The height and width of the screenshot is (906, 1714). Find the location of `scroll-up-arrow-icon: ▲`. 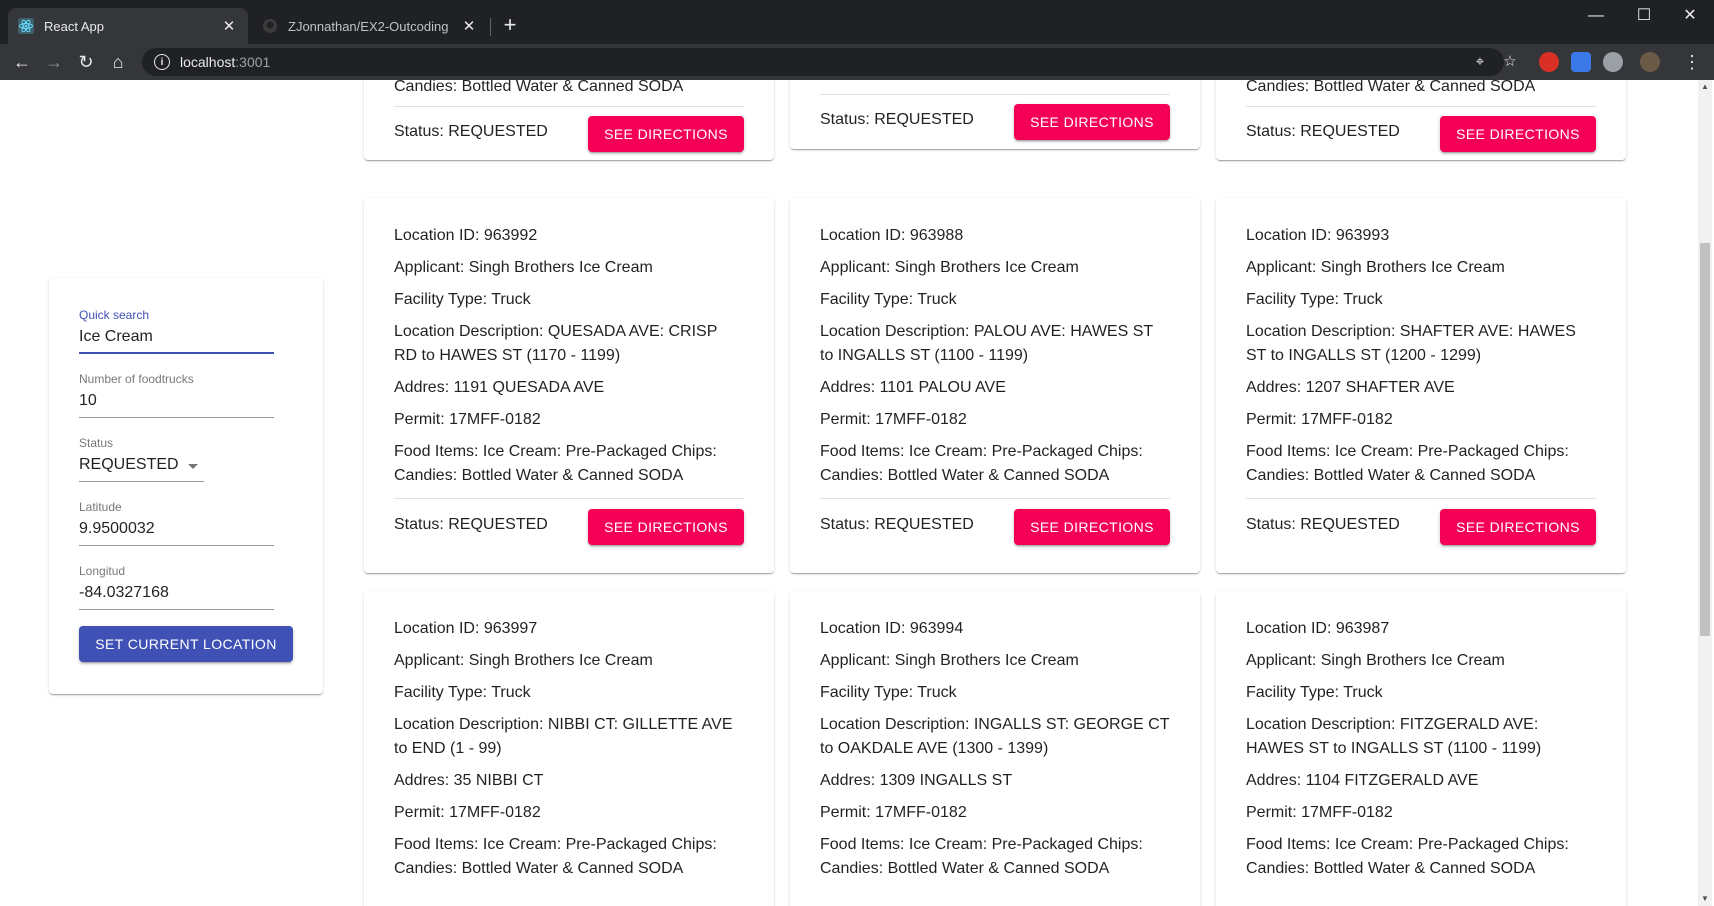

scroll-up-arrow-icon: ▲ is located at coordinates (1705, 87).